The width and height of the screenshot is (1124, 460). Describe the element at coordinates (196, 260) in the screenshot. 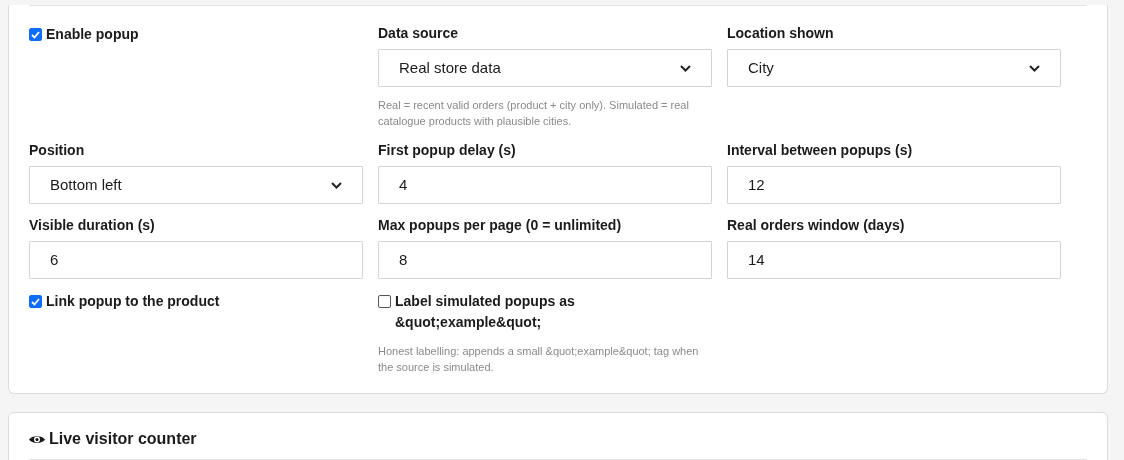

I see `input-field: 6` at that location.